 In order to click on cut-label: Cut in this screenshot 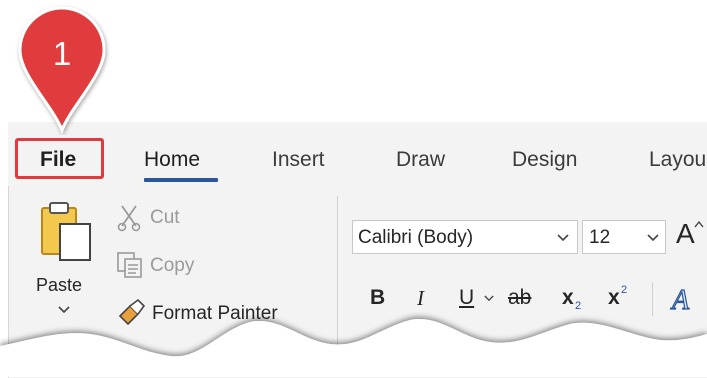, I will do `click(165, 217)`.